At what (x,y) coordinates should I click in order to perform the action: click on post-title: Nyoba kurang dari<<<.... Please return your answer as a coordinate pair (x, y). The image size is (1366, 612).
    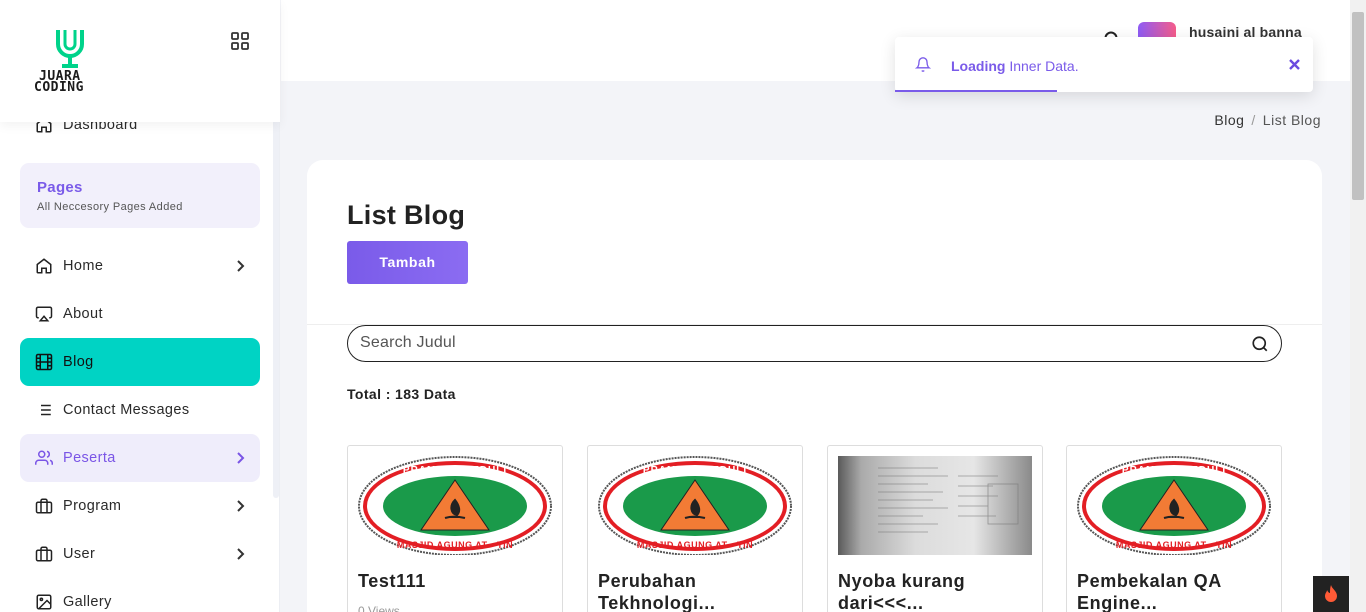
    Looking at the image, I should click on (936, 591).